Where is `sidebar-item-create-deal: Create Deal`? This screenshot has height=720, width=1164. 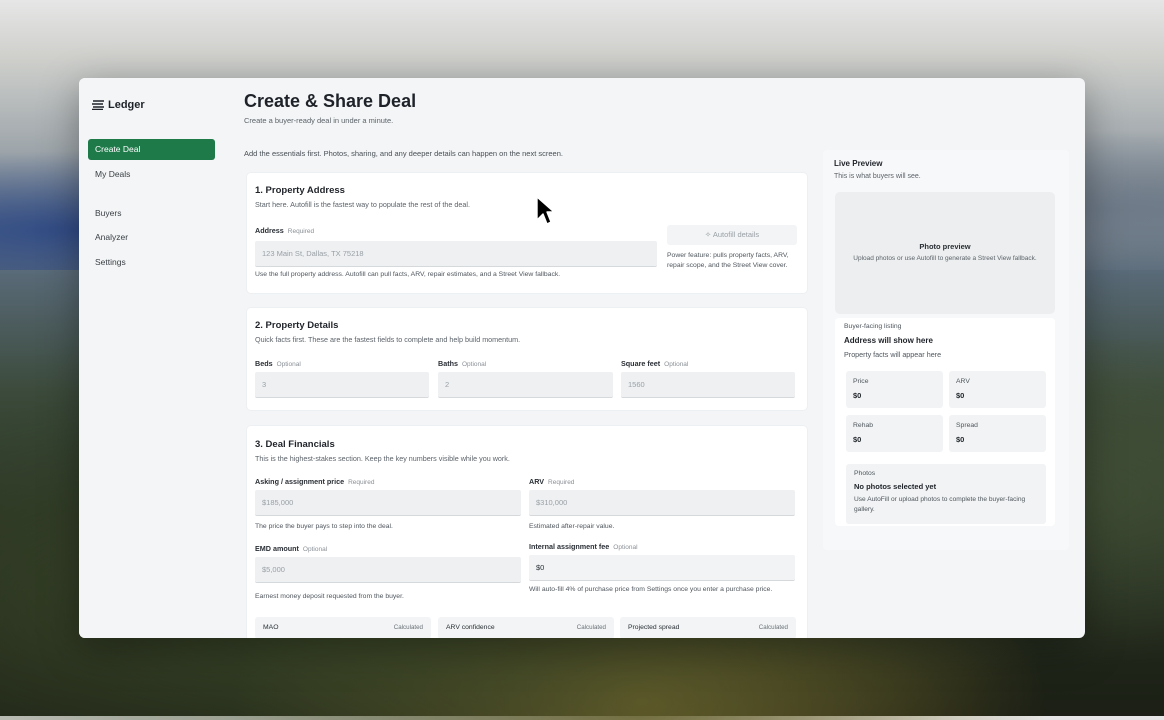 sidebar-item-create-deal: Create Deal is located at coordinates (151, 149).